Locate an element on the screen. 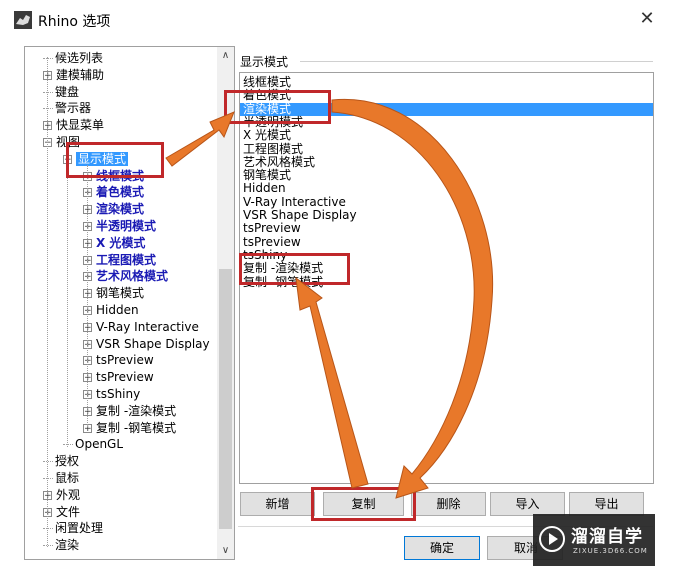 This screenshot has width=691, height=582. tree-item: 闲置处理 is located at coordinates (73, 528).